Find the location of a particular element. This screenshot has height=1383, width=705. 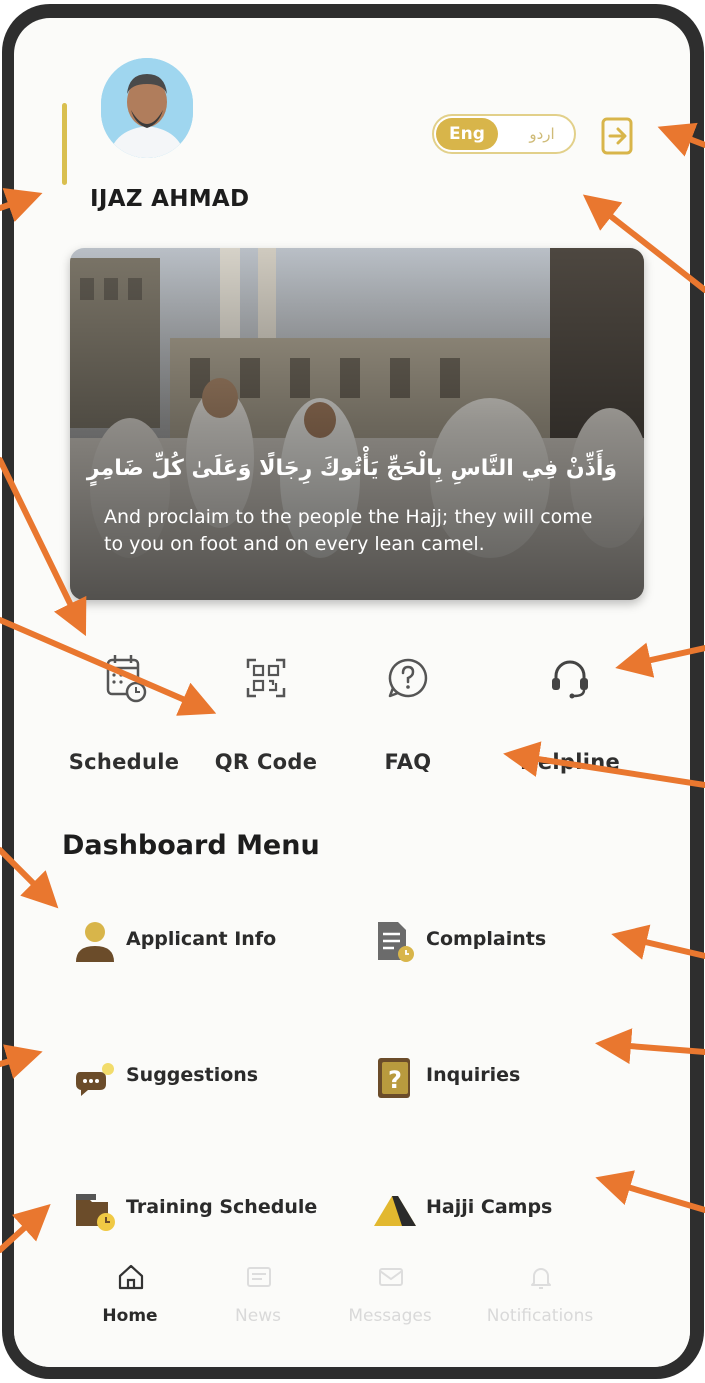

quick-action-label: Schedule is located at coordinates (124, 762).